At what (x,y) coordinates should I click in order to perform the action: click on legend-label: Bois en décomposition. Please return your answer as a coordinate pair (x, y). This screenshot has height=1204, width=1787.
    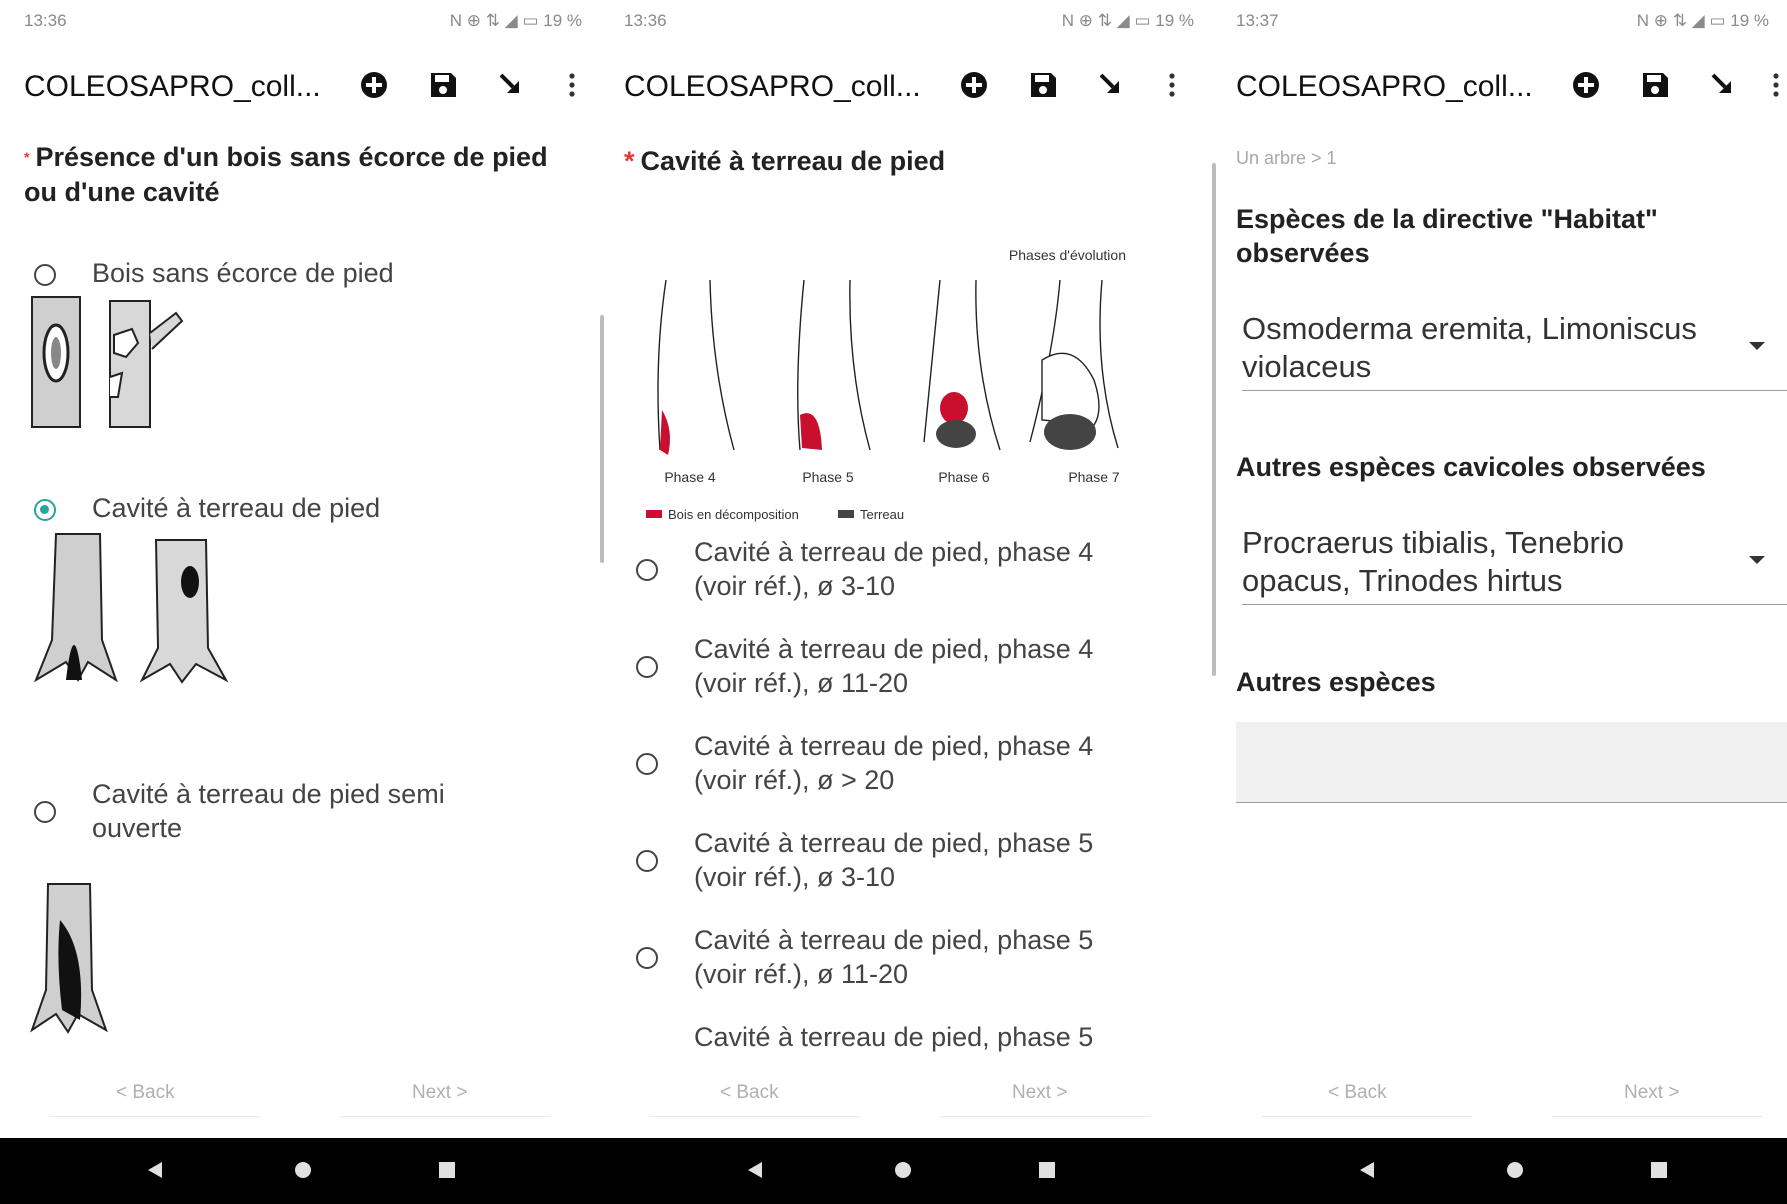
    Looking at the image, I should click on (733, 514).